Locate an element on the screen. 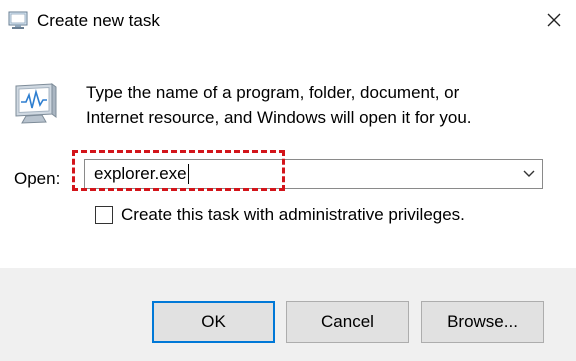  monitor-activity-icon is located at coordinates (36, 103).